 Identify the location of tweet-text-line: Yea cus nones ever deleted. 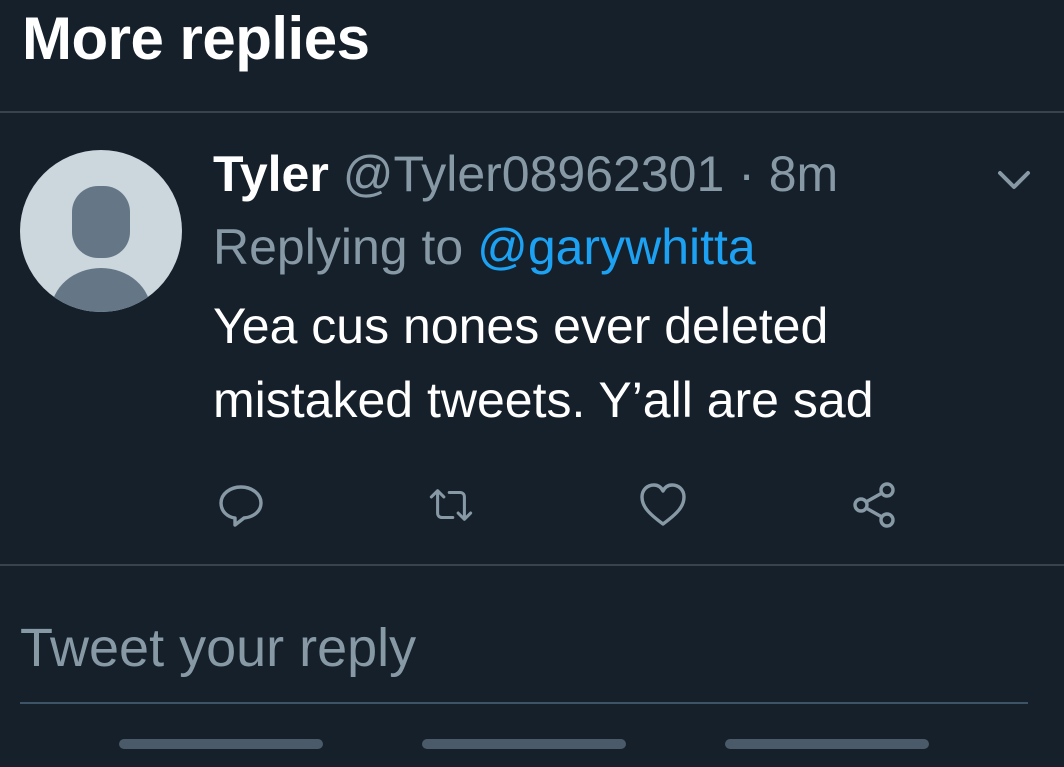
(521, 326).